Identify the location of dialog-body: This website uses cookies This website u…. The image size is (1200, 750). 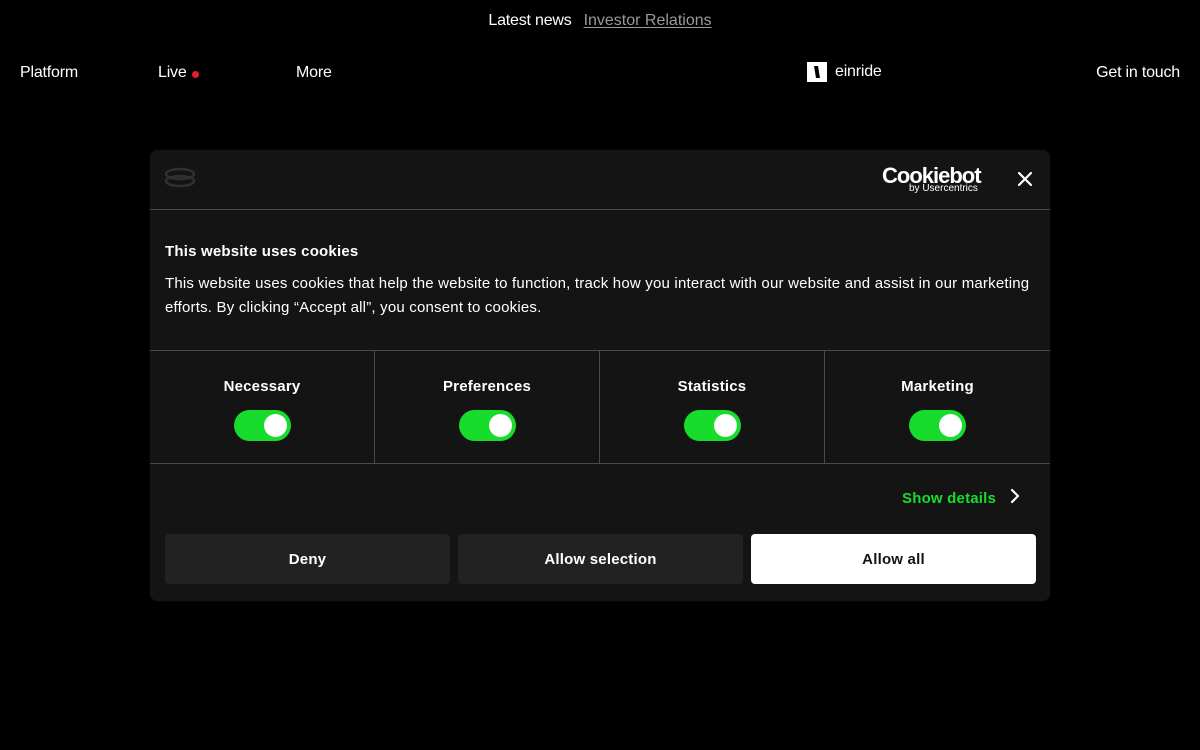
(600, 280).